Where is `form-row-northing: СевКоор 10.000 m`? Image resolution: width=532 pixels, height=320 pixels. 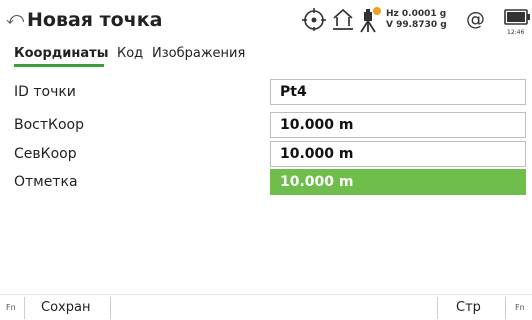 form-row-northing: СевКоор 10.000 m is located at coordinates (266, 154).